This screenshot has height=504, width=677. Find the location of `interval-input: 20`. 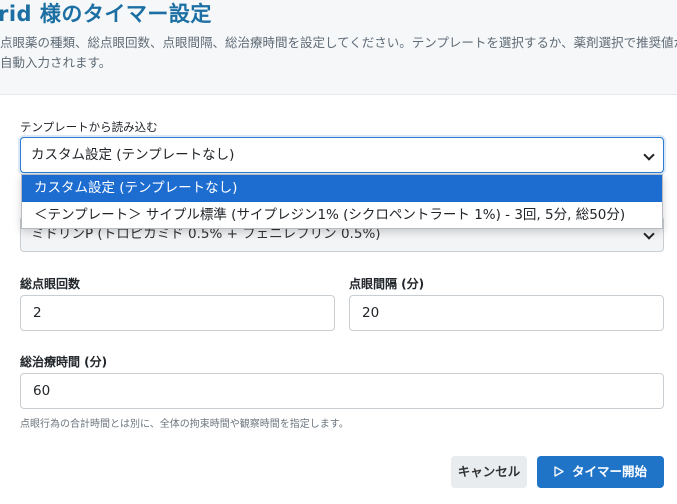

interval-input: 20 is located at coordinates (506, 313).